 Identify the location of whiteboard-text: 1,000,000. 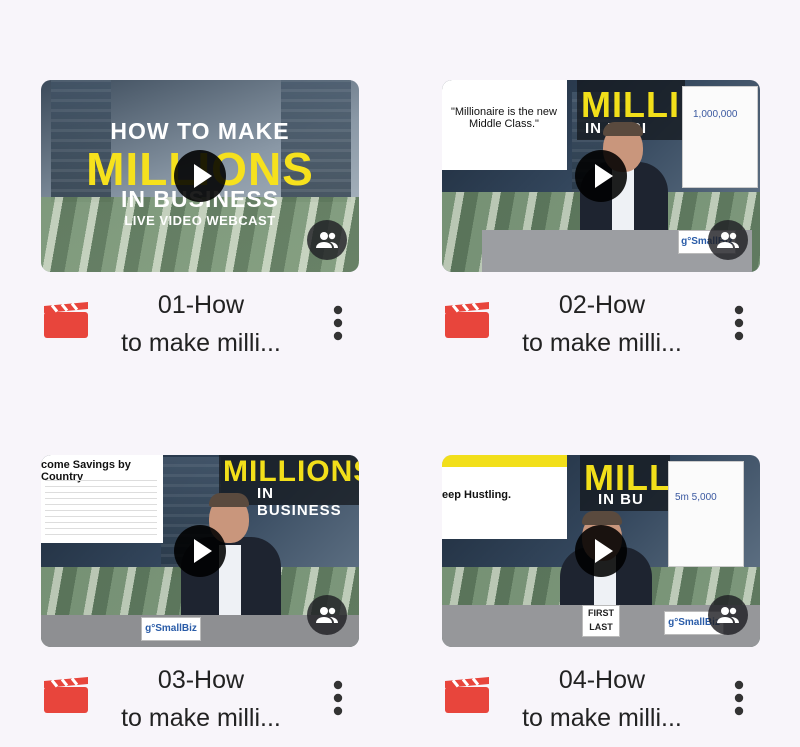
(715, 114).